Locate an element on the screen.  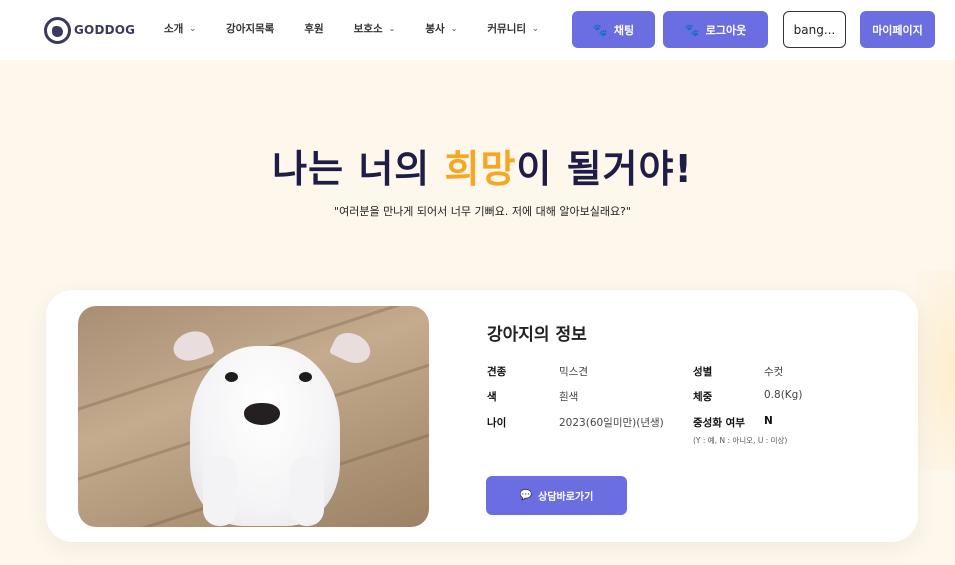
hero-title-accent: 희망 is located at coordinates (480, 169).